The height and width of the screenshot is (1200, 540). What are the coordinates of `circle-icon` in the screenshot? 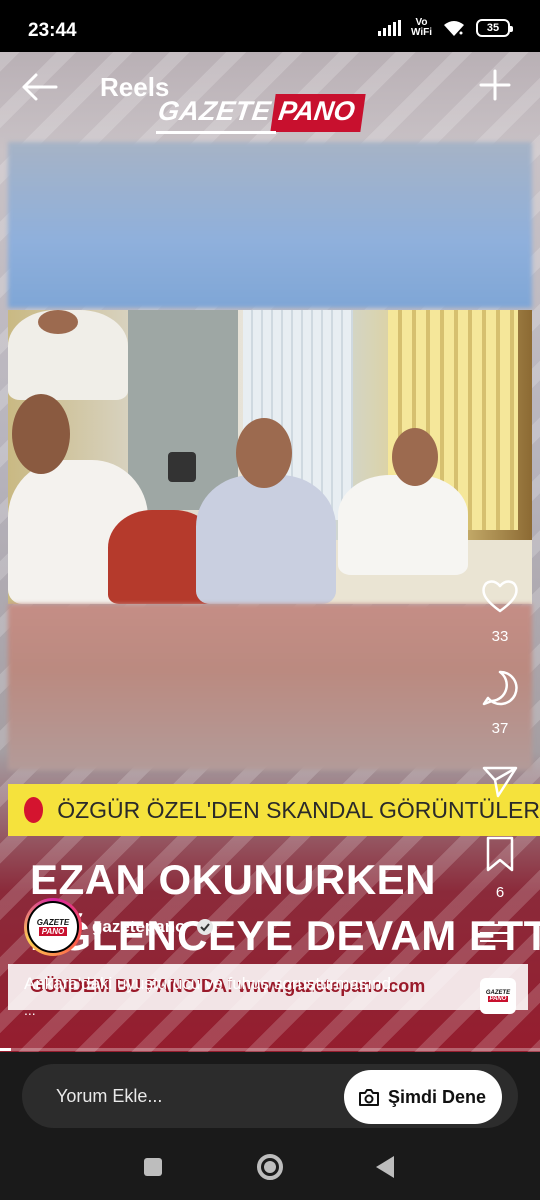 It's located at (270, 1167).